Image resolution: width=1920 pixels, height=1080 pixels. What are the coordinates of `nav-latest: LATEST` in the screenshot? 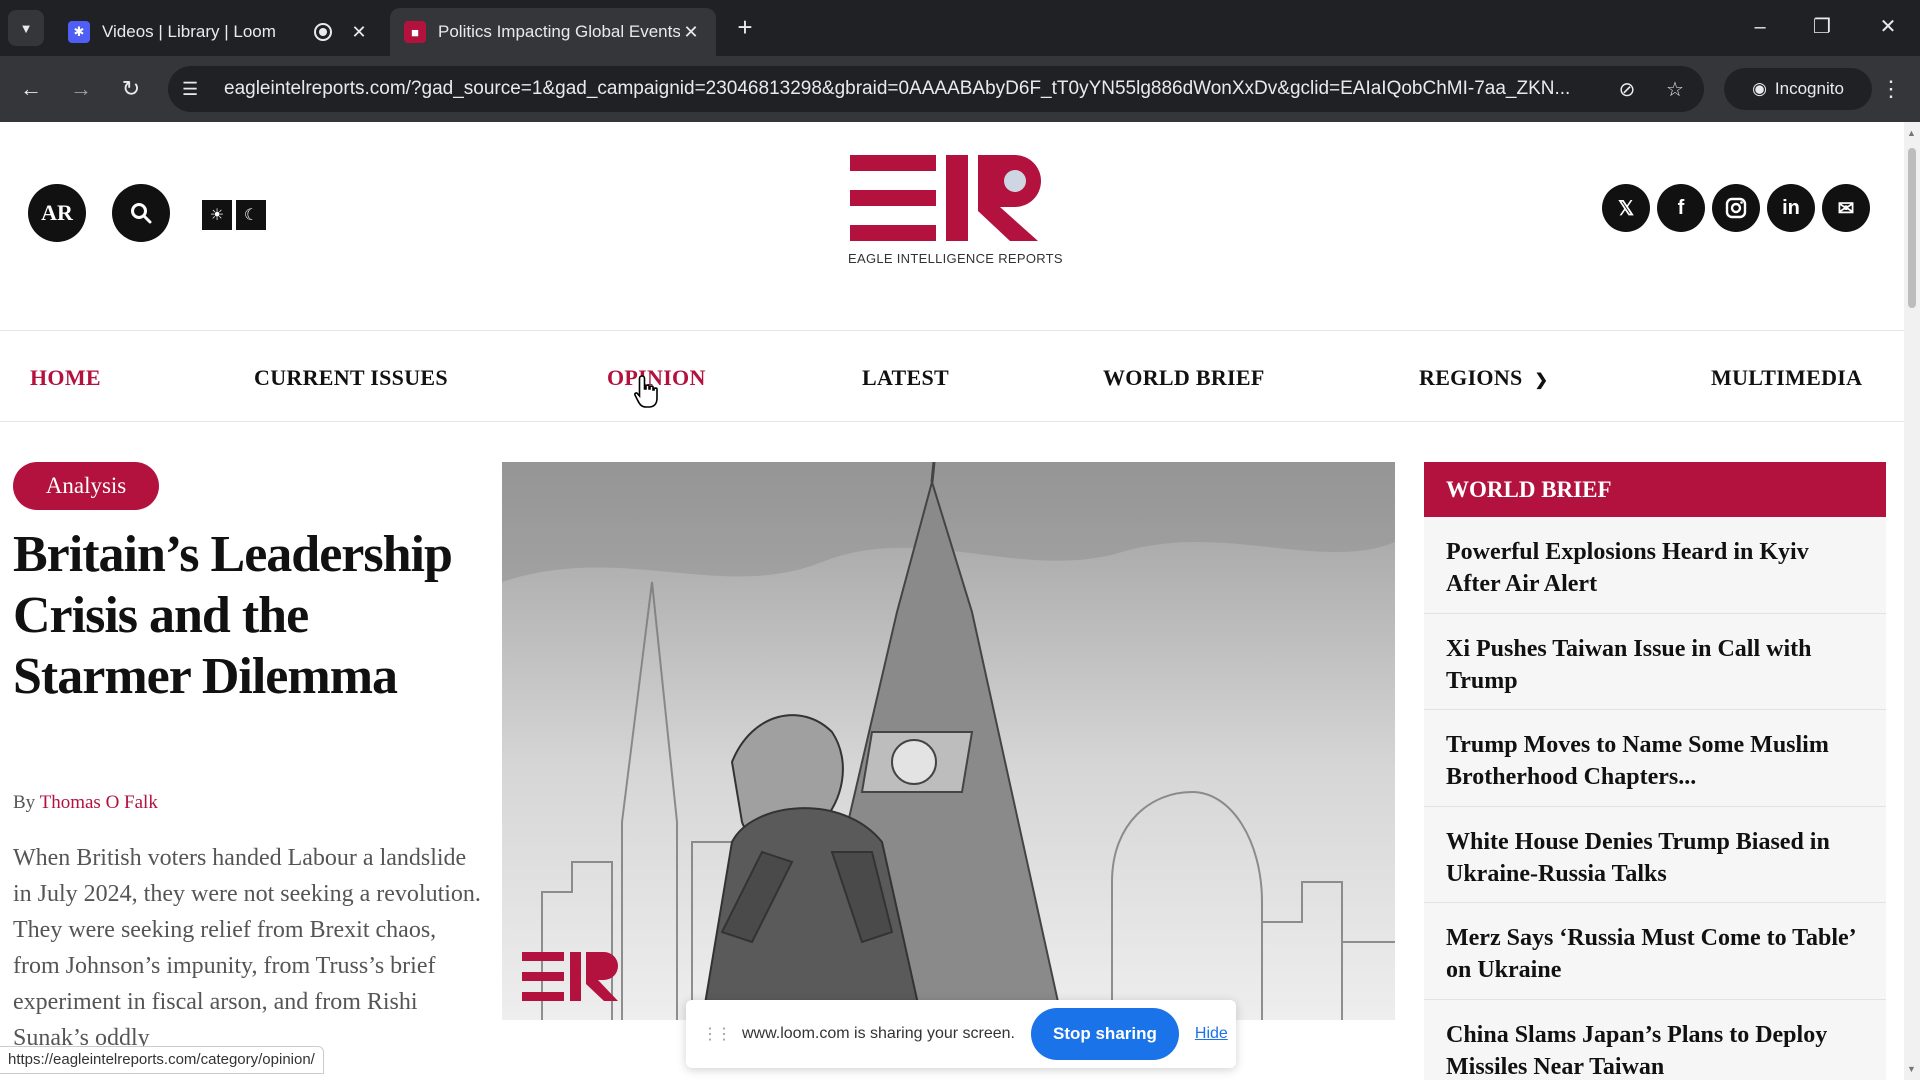 It's located at (905, 378).